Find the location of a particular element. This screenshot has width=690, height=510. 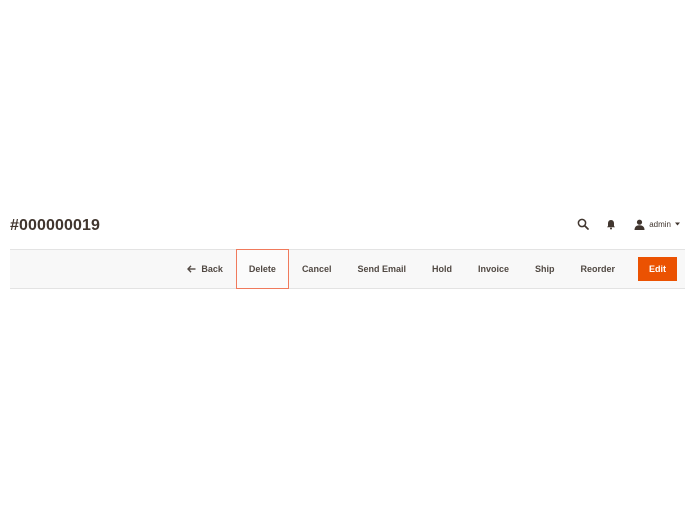

back-button-label: Back is located at coordinates (212, 269).